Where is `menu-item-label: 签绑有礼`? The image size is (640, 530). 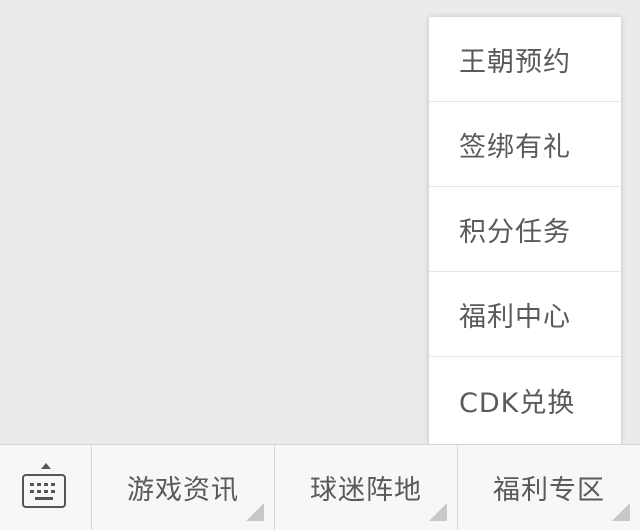
menu-item-label: 签绑有礼 is located at coordinates (515, 147).